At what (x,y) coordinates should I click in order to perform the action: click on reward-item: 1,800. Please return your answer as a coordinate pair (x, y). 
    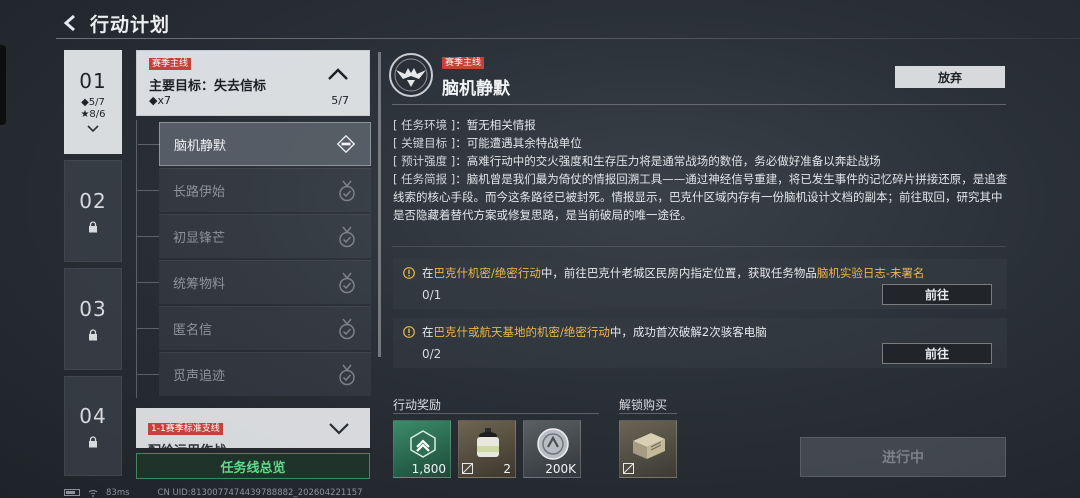
    Looking at the image, I should click on (422, 449).